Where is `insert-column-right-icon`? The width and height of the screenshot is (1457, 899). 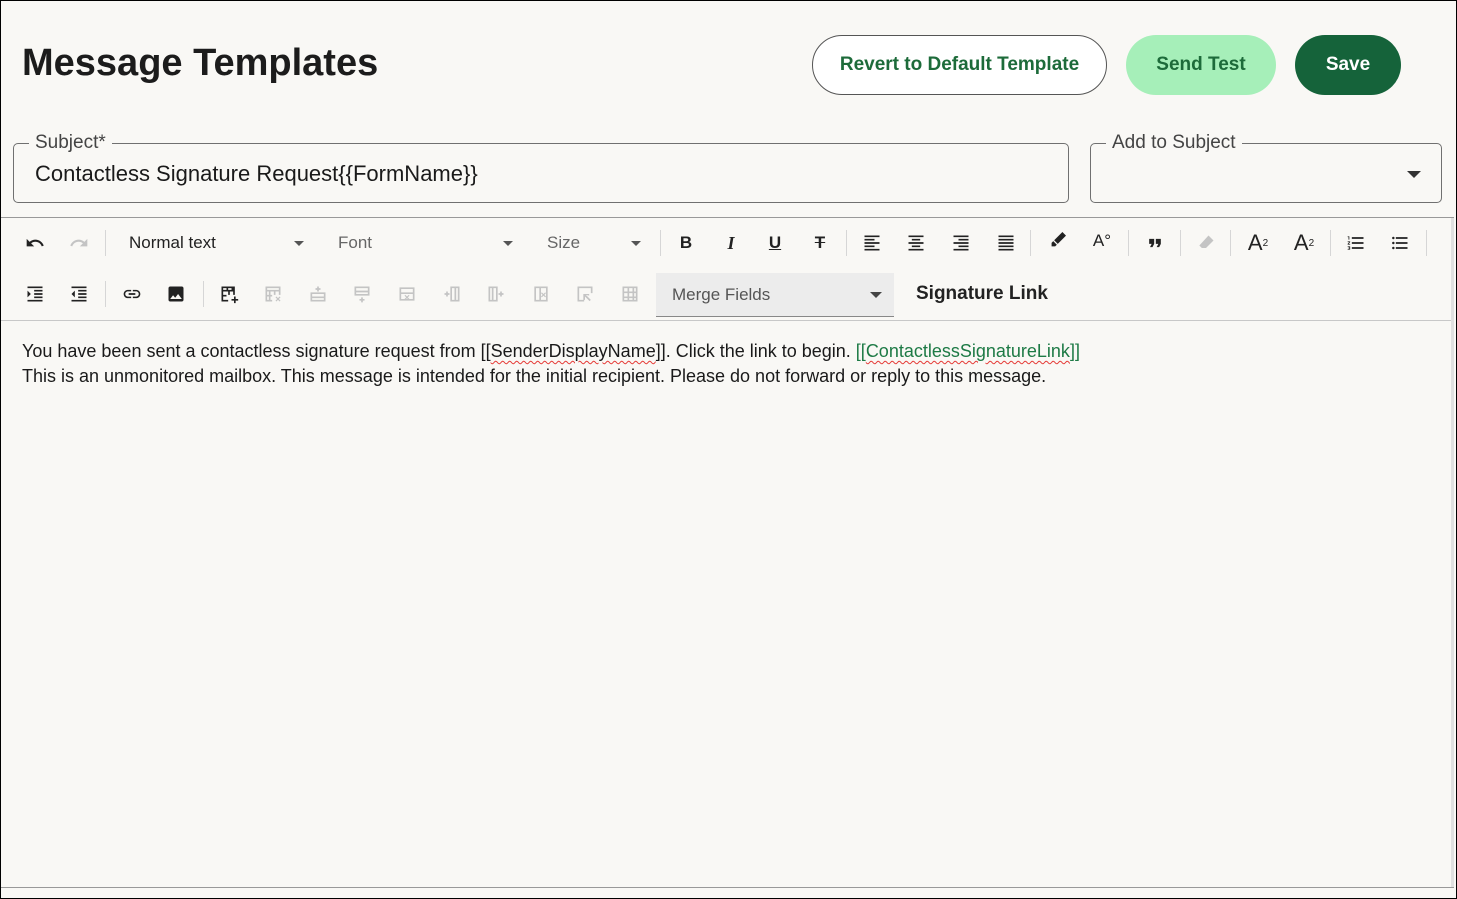 insert-column-right-icon is located at coordinates (496, 294).